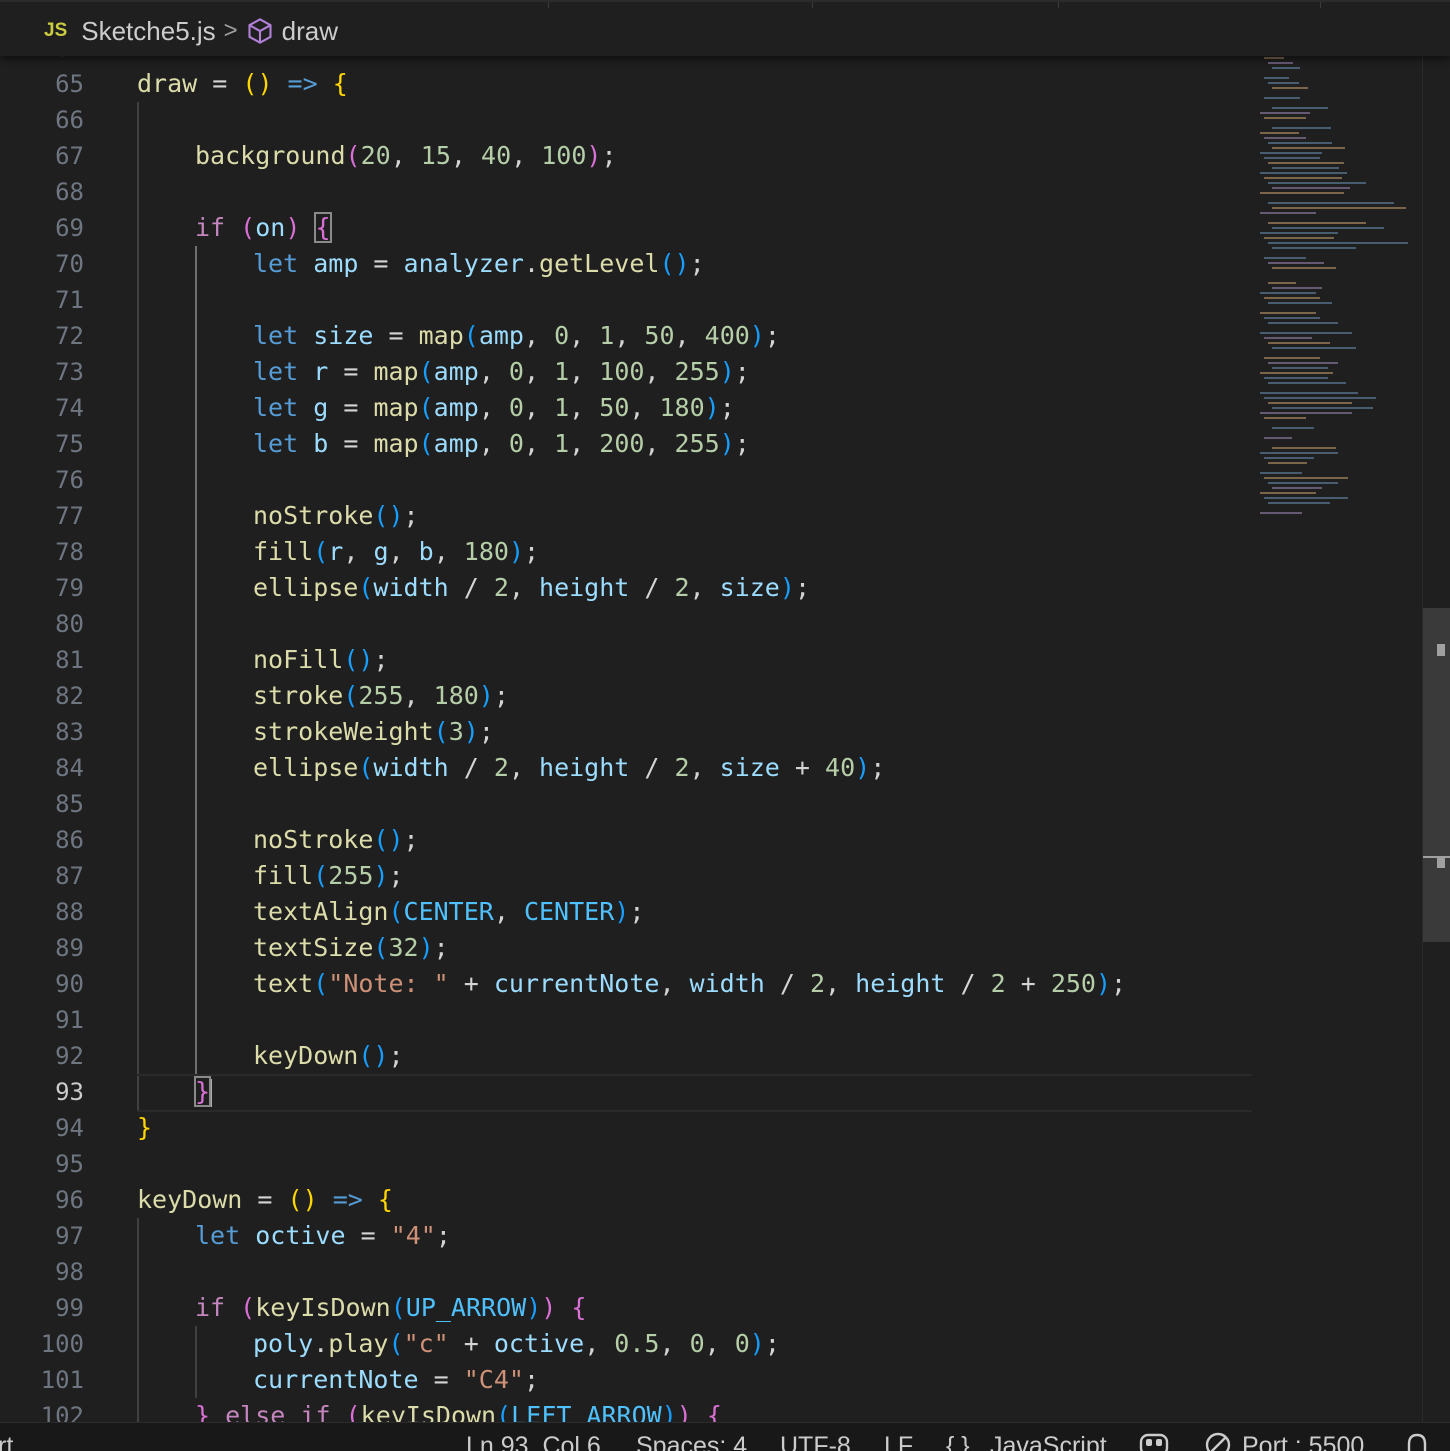 Image resolution: width=1450 pixels, height=1451 pixels. What do you see at coordinates (626, 120) in the screenshot?
I see `code-line: 66` at bounding box center [626, 120].